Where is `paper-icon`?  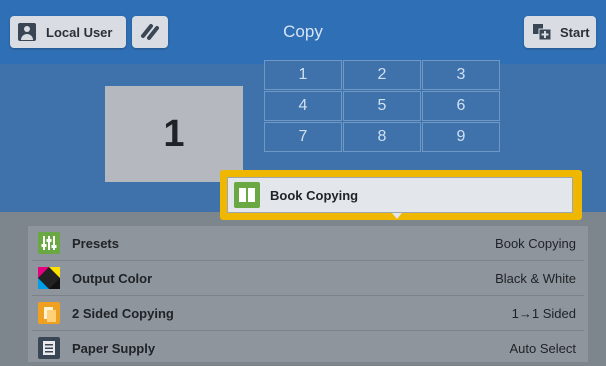
paper-icon is located at coordinates (49, 348).